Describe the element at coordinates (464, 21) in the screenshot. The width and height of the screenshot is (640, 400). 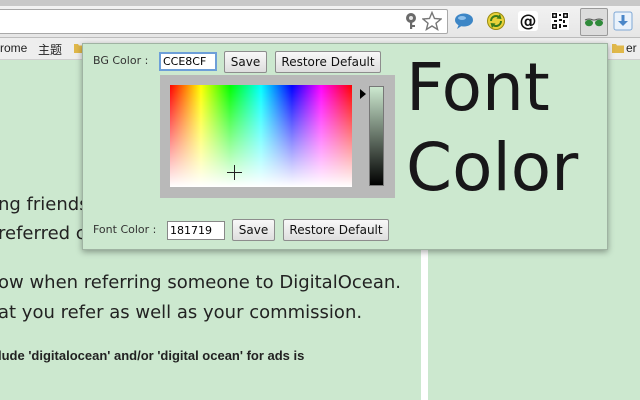
I see `speech-bubble-icon` at that location.